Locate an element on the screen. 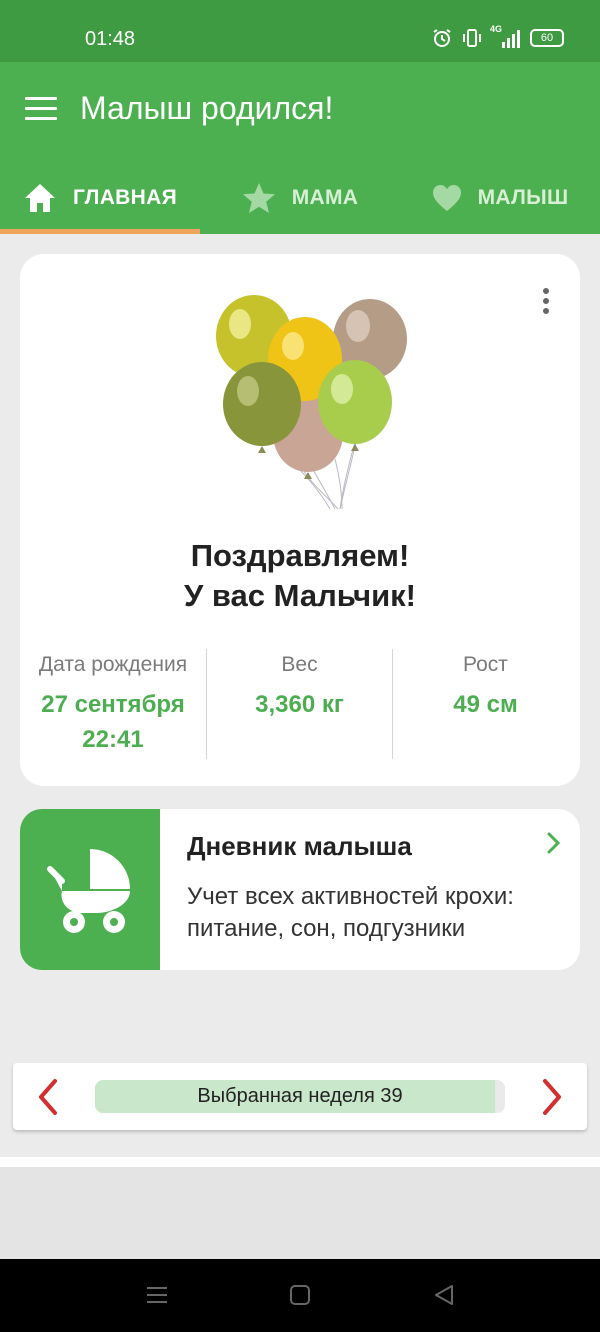 The width and height of the screenshot is (600, 1332). tab-mama: МАМА is located at coordinates (300, 198).